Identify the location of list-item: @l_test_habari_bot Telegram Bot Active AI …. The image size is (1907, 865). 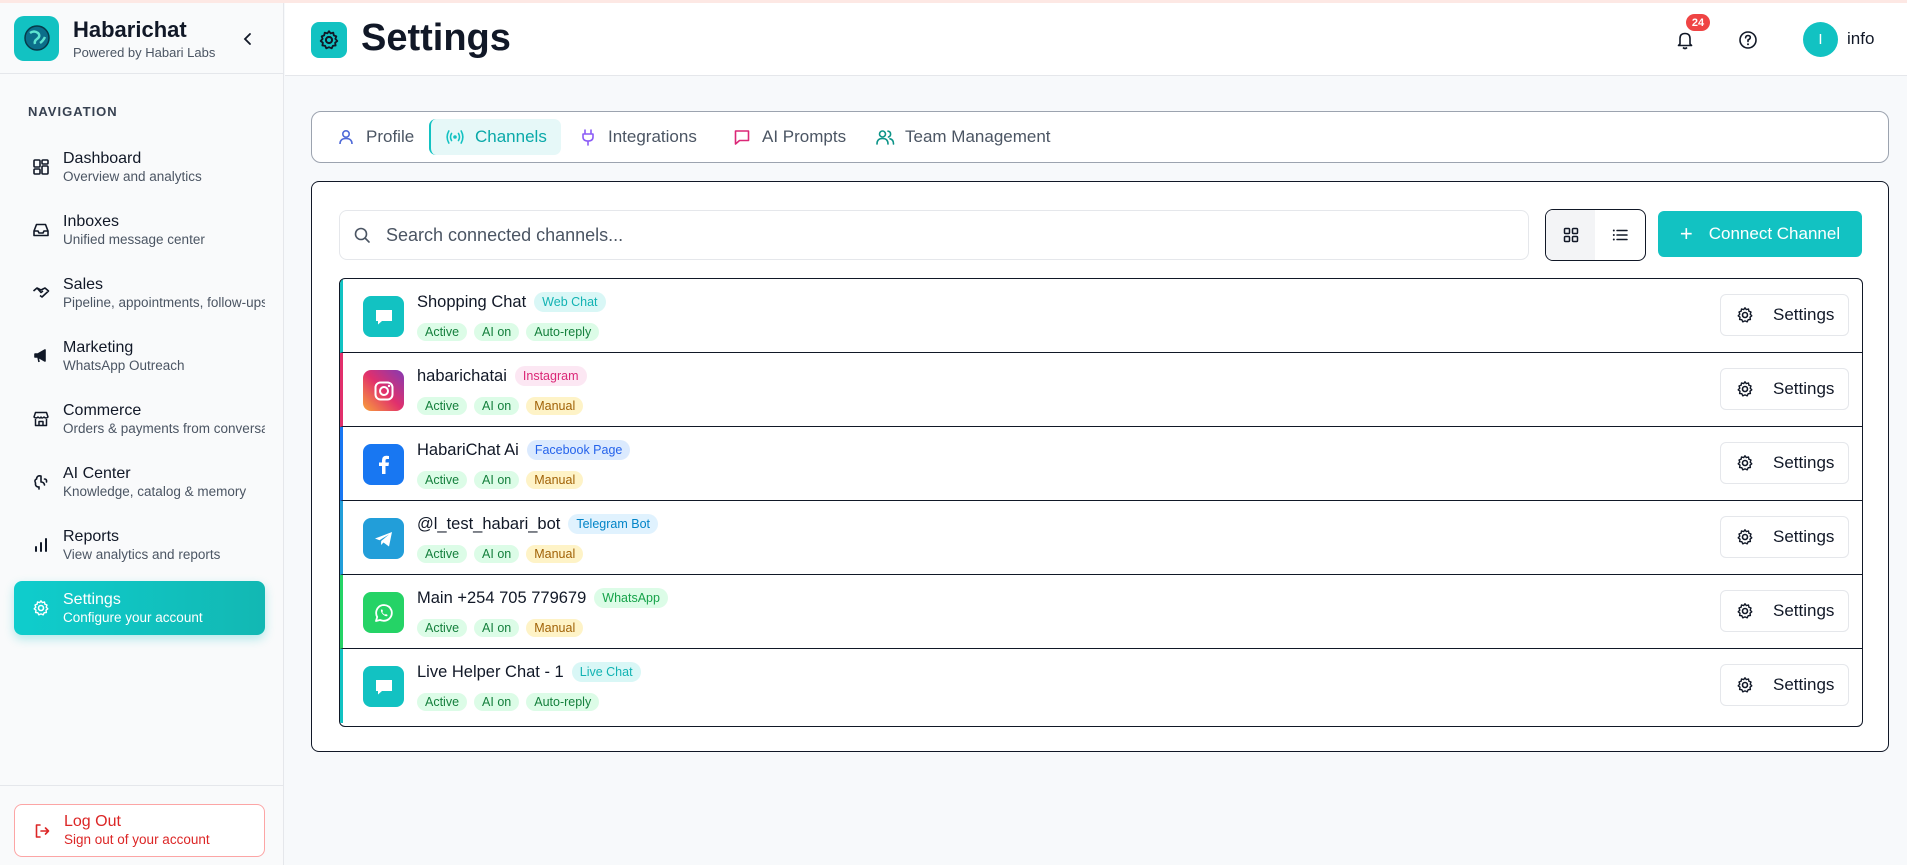
(1101, 538).